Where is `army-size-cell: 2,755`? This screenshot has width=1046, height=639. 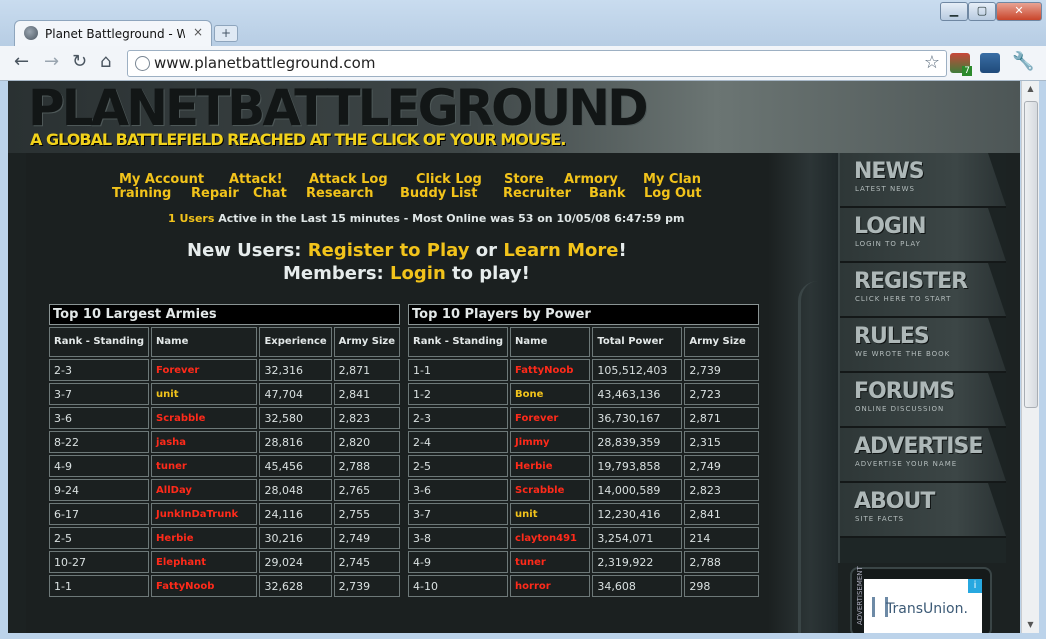
army-size-cell: 2,755 is located at coordinates (366, 514).